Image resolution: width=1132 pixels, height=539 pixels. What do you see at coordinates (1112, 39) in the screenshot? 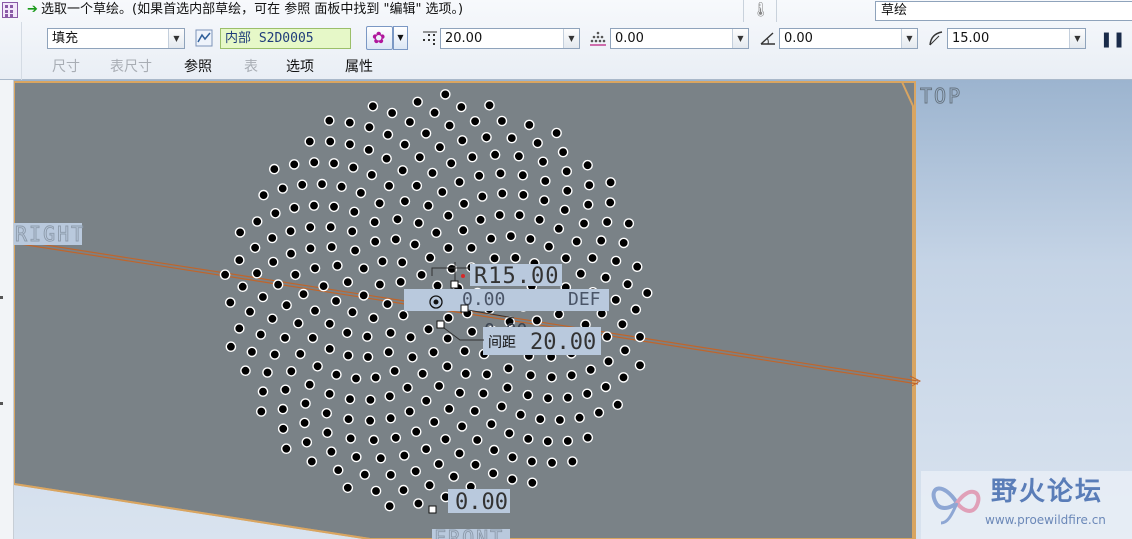
I see `pause-icon: ❚❚` at bounding box center [1112, 39].